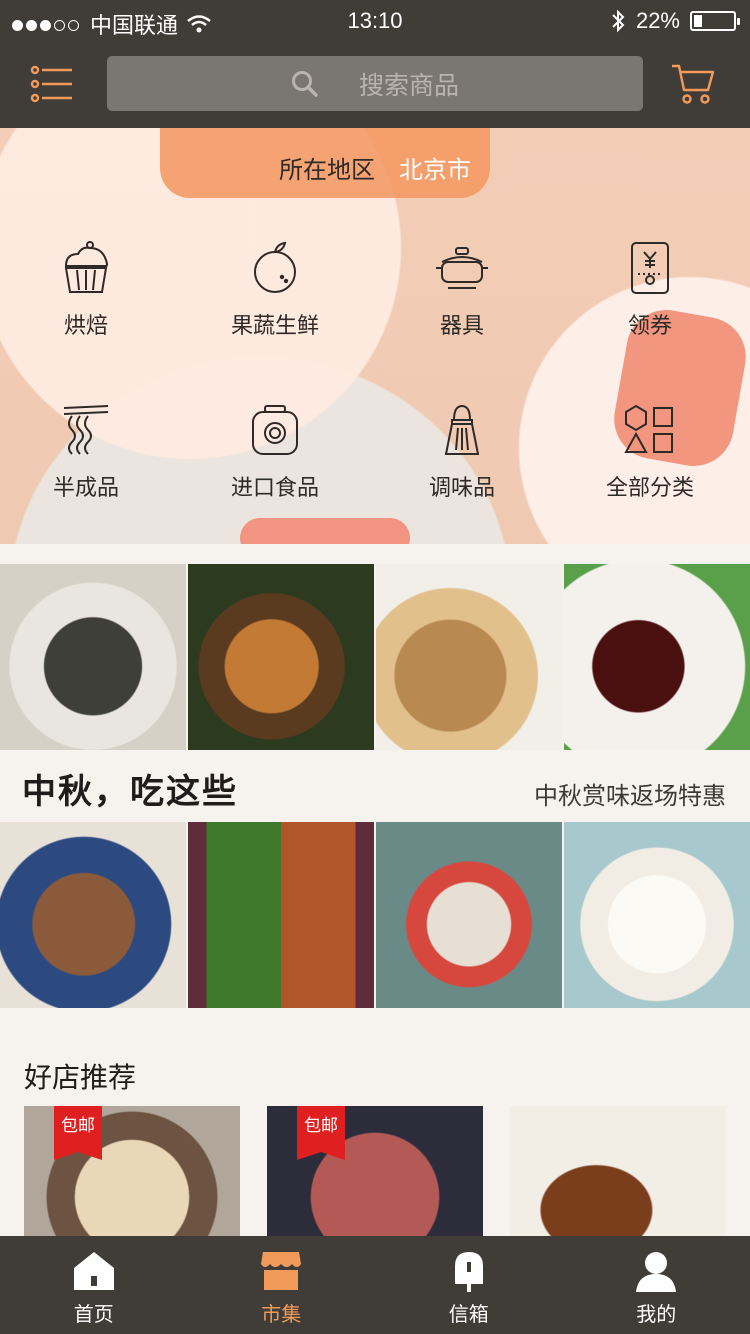  What do you see at coordinates (469, 915) in the screenshot?
I see `food-photo-squid-salad` at bounding box center [469, 915].